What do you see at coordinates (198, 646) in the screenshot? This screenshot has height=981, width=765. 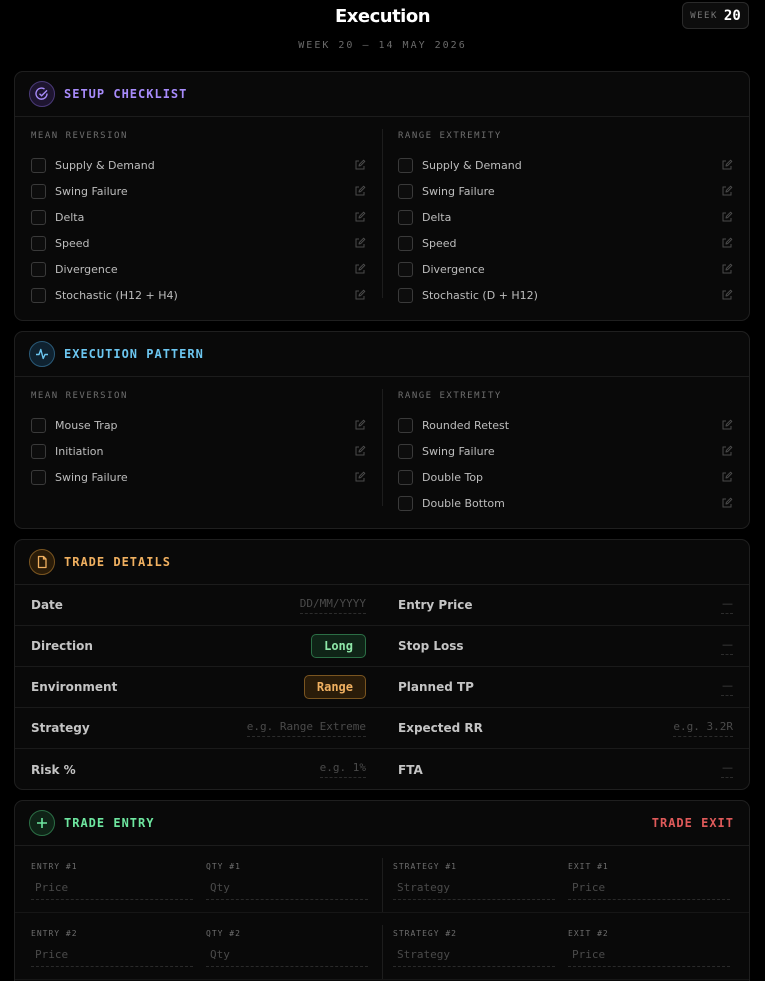 I see `direction-row: Direction Long` at bounding box center [198, 646].